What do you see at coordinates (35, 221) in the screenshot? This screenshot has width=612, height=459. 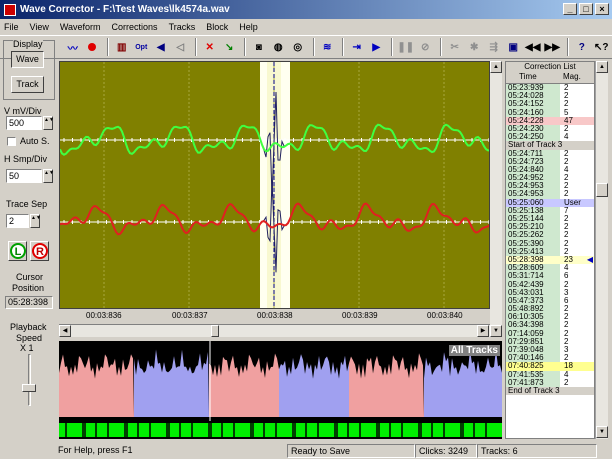 I see `trace-sep-stepper: ▲▼` at bounding box center [35, 221].